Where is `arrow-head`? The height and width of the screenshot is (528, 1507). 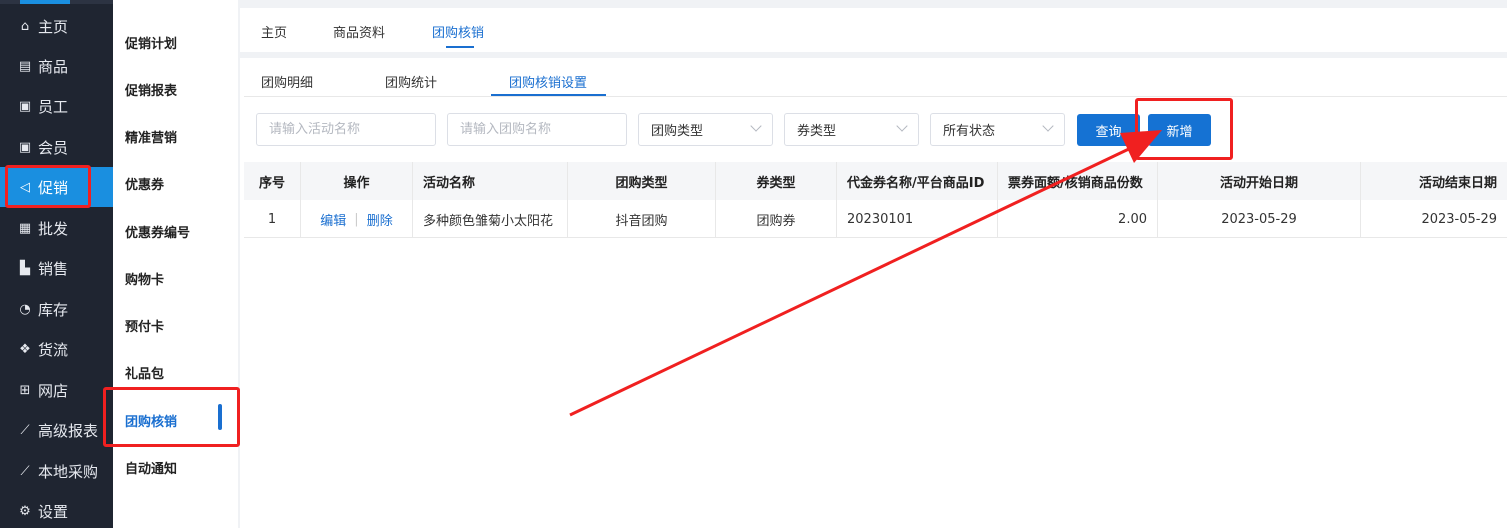
arrow-head is located at coordinates (1141, 146).